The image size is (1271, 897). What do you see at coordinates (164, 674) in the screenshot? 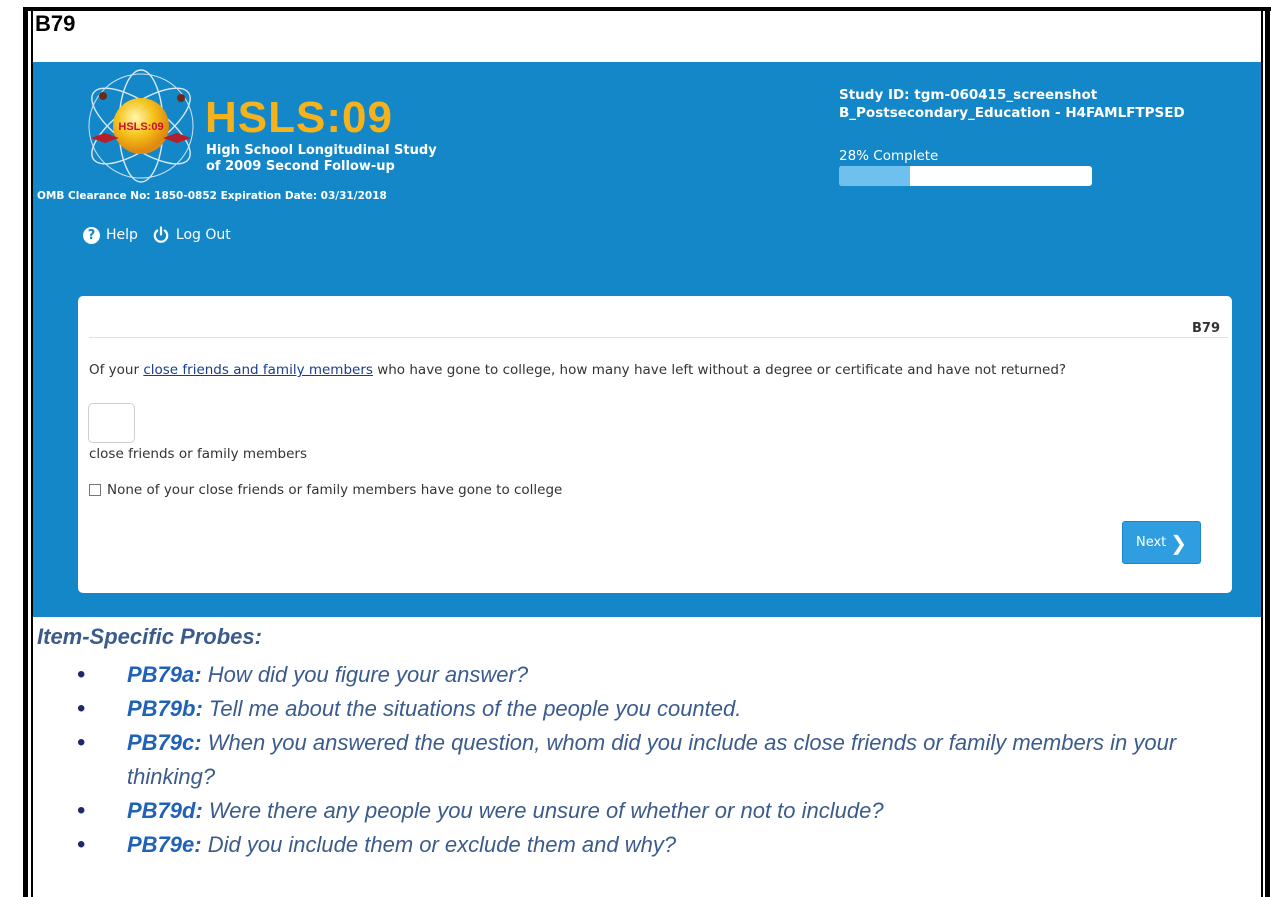
I see `probe-code: PB79a:` at bounding box center [164, 674].